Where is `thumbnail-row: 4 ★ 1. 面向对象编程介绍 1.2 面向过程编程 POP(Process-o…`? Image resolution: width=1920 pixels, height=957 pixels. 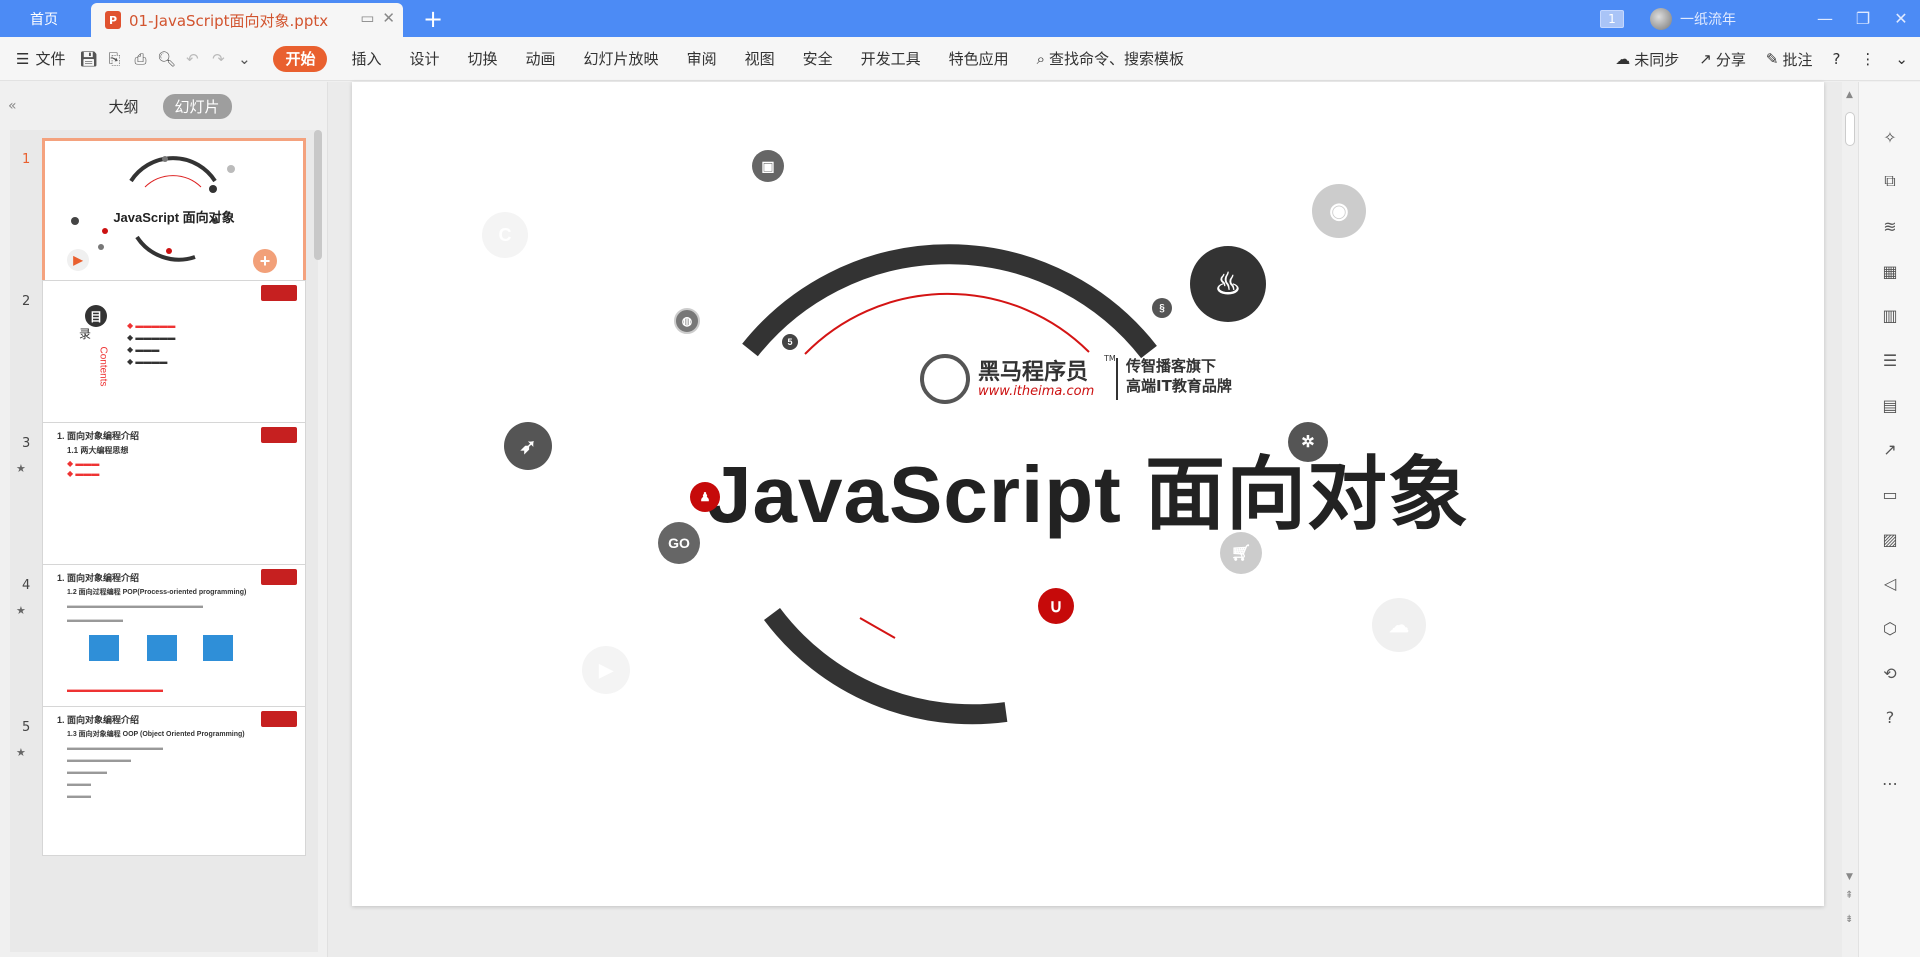
thumbnail-row: 4 ★ 1. 面向对象编程介绍 1.2 面向过程编程 POP(Process-o… is located at coordinates (160, 644).